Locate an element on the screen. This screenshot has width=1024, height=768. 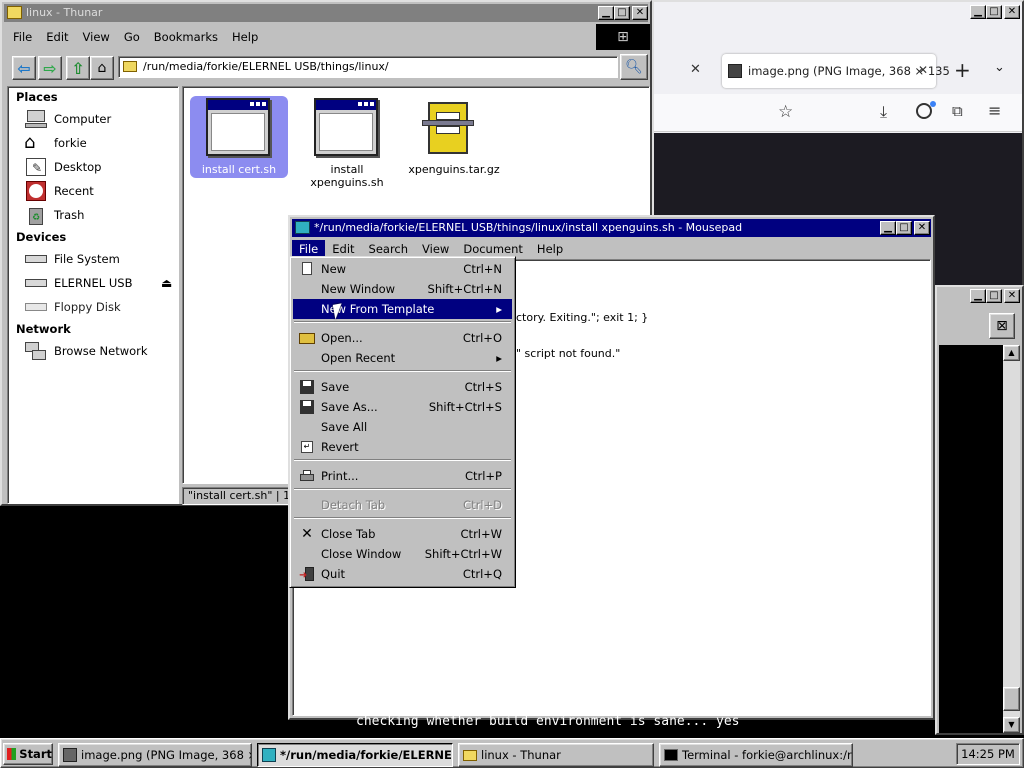
sidebar-item-desktop: ✎ Desktop is located at coordinates (62, 167).